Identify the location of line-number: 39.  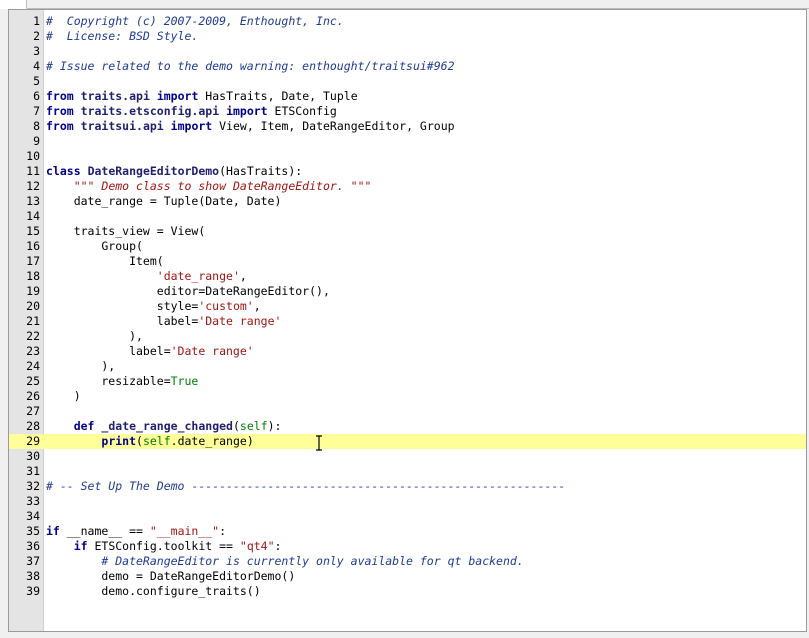
(33, 591).